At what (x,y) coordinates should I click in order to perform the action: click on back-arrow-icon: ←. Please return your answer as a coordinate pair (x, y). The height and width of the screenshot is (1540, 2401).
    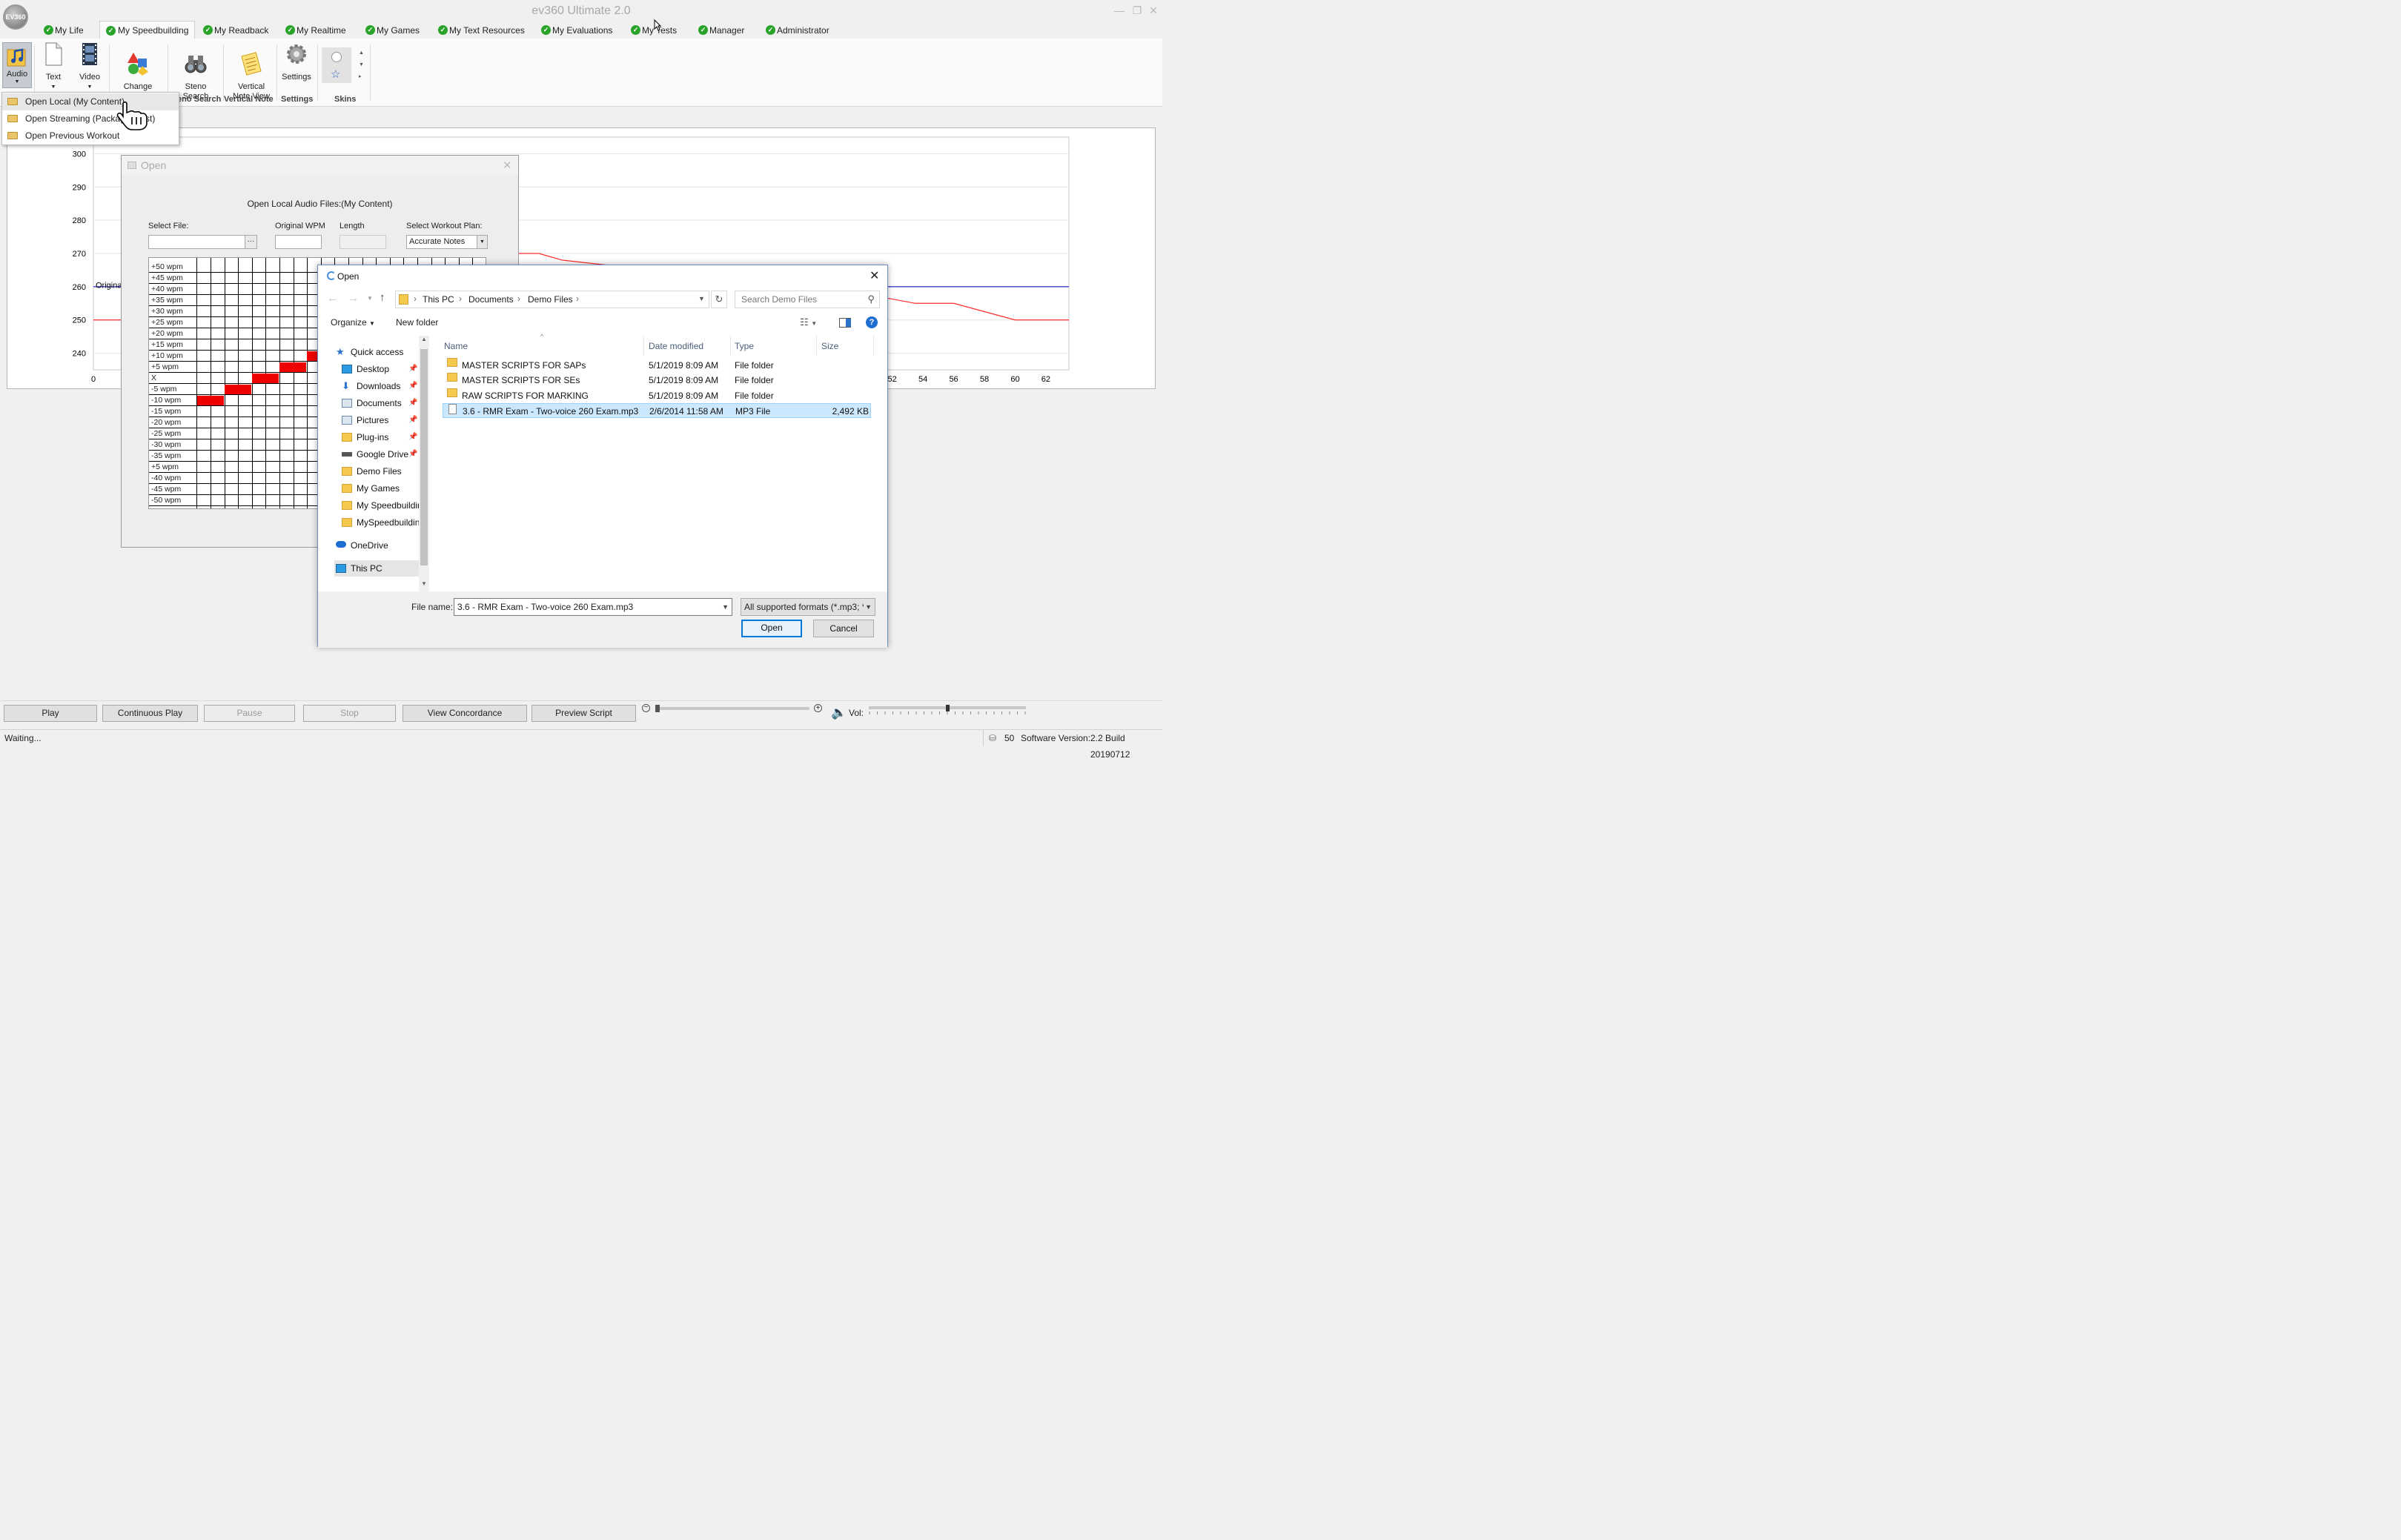
    Looking at the image, I should click on (332, 298).